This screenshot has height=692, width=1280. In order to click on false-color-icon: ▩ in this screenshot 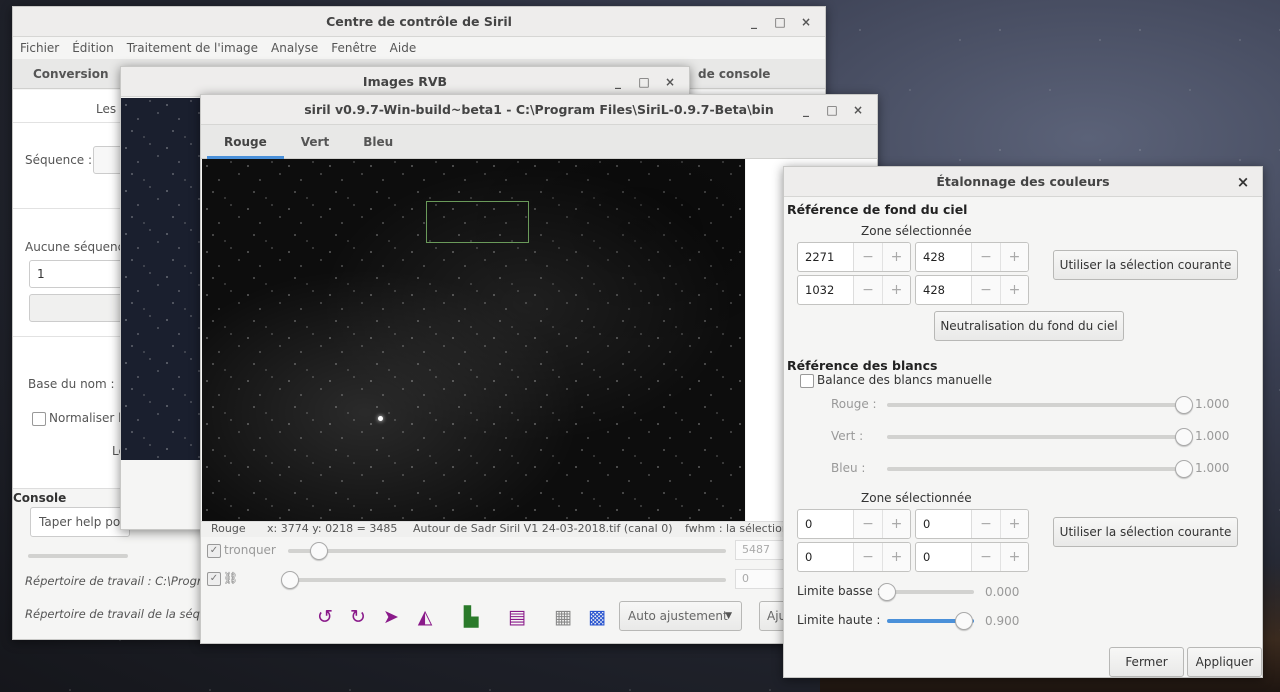, I will do `click(597, 617)`.